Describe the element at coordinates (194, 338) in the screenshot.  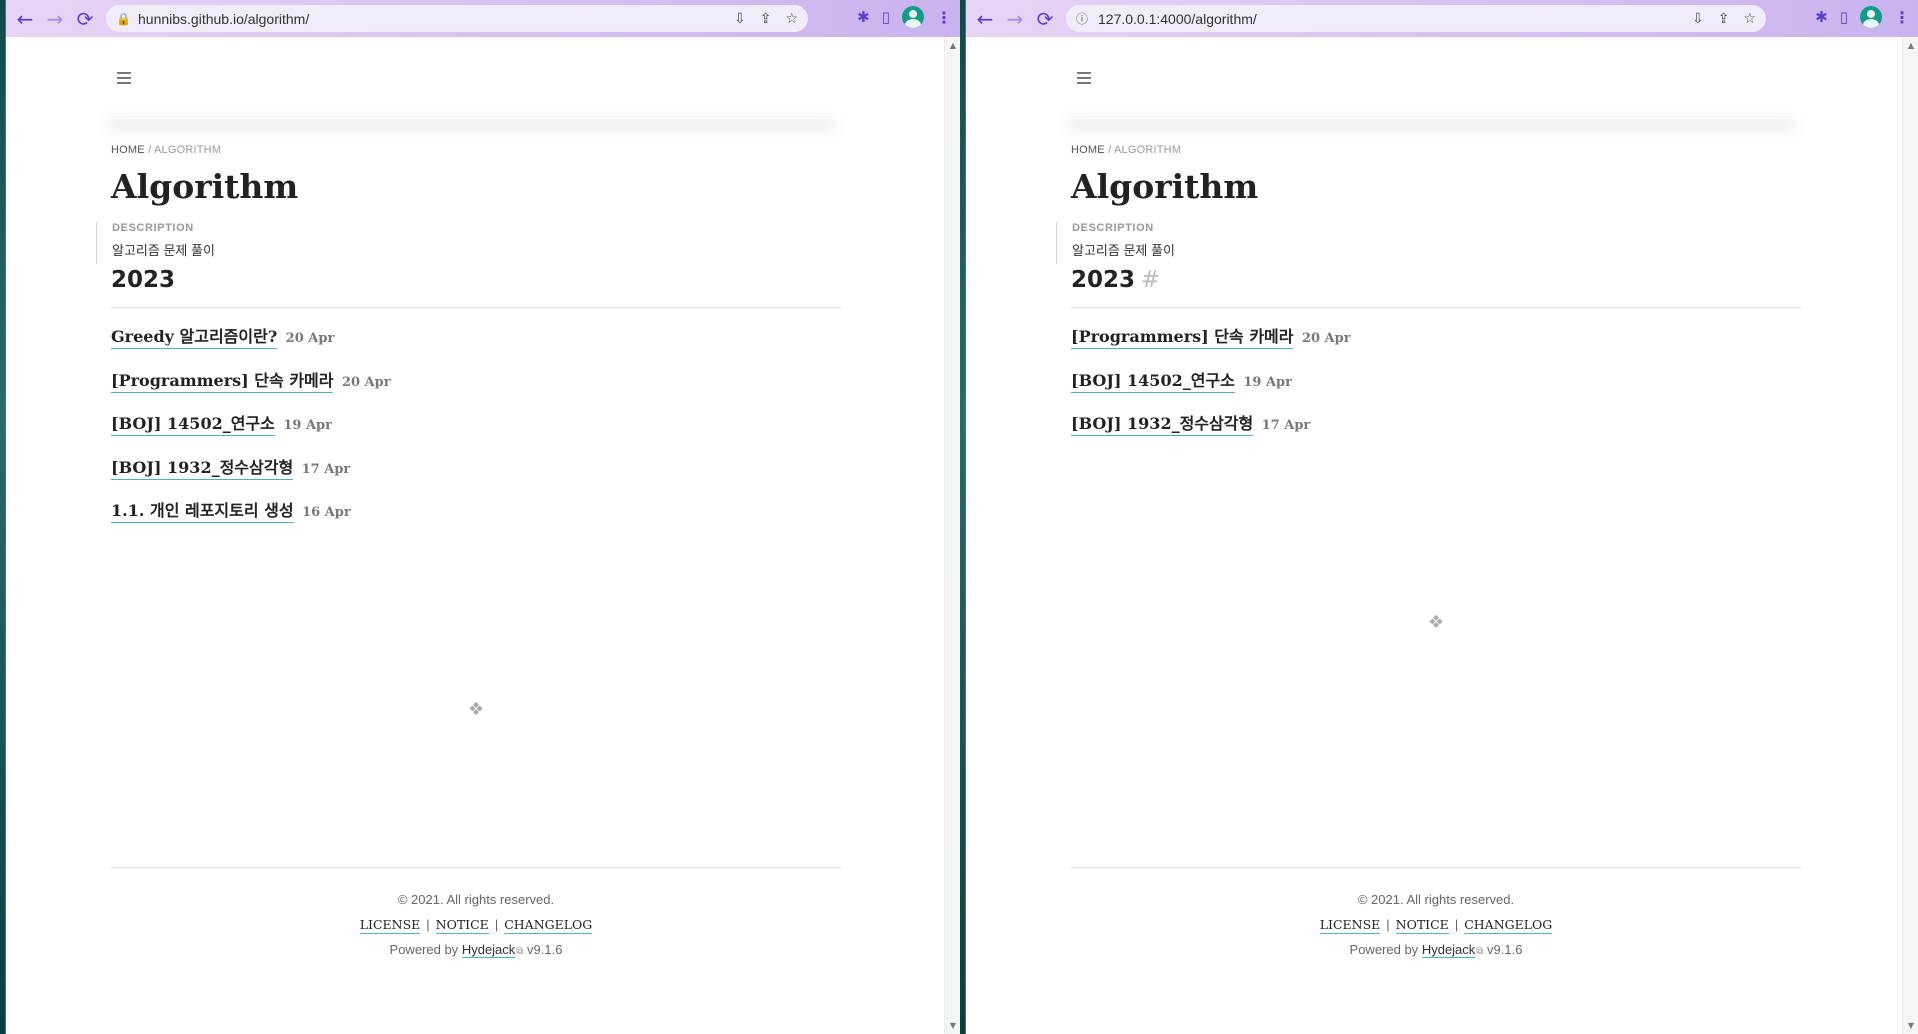
I see `post-link: Greedy 알고리즘이란?` at that location.